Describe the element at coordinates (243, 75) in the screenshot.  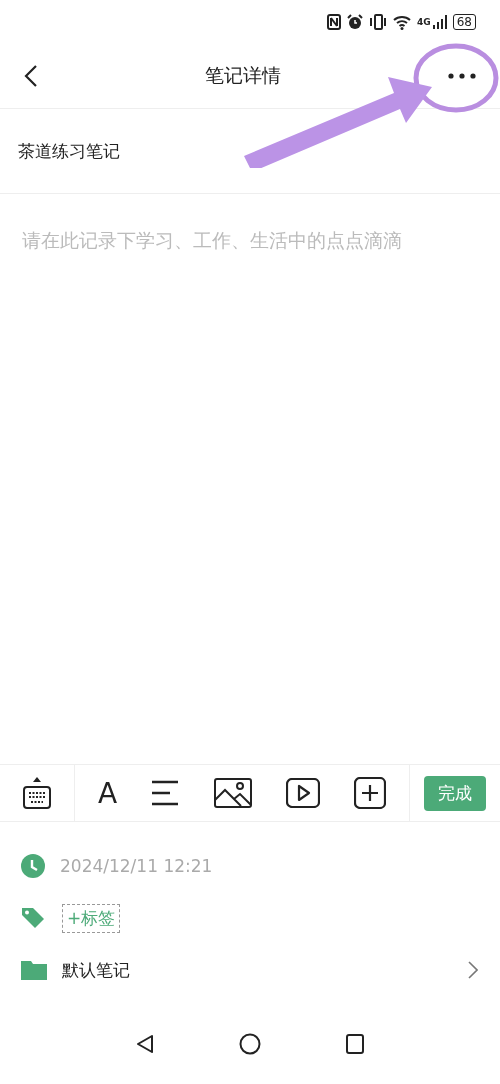
I see `page-title: 笔记详情` at that location.